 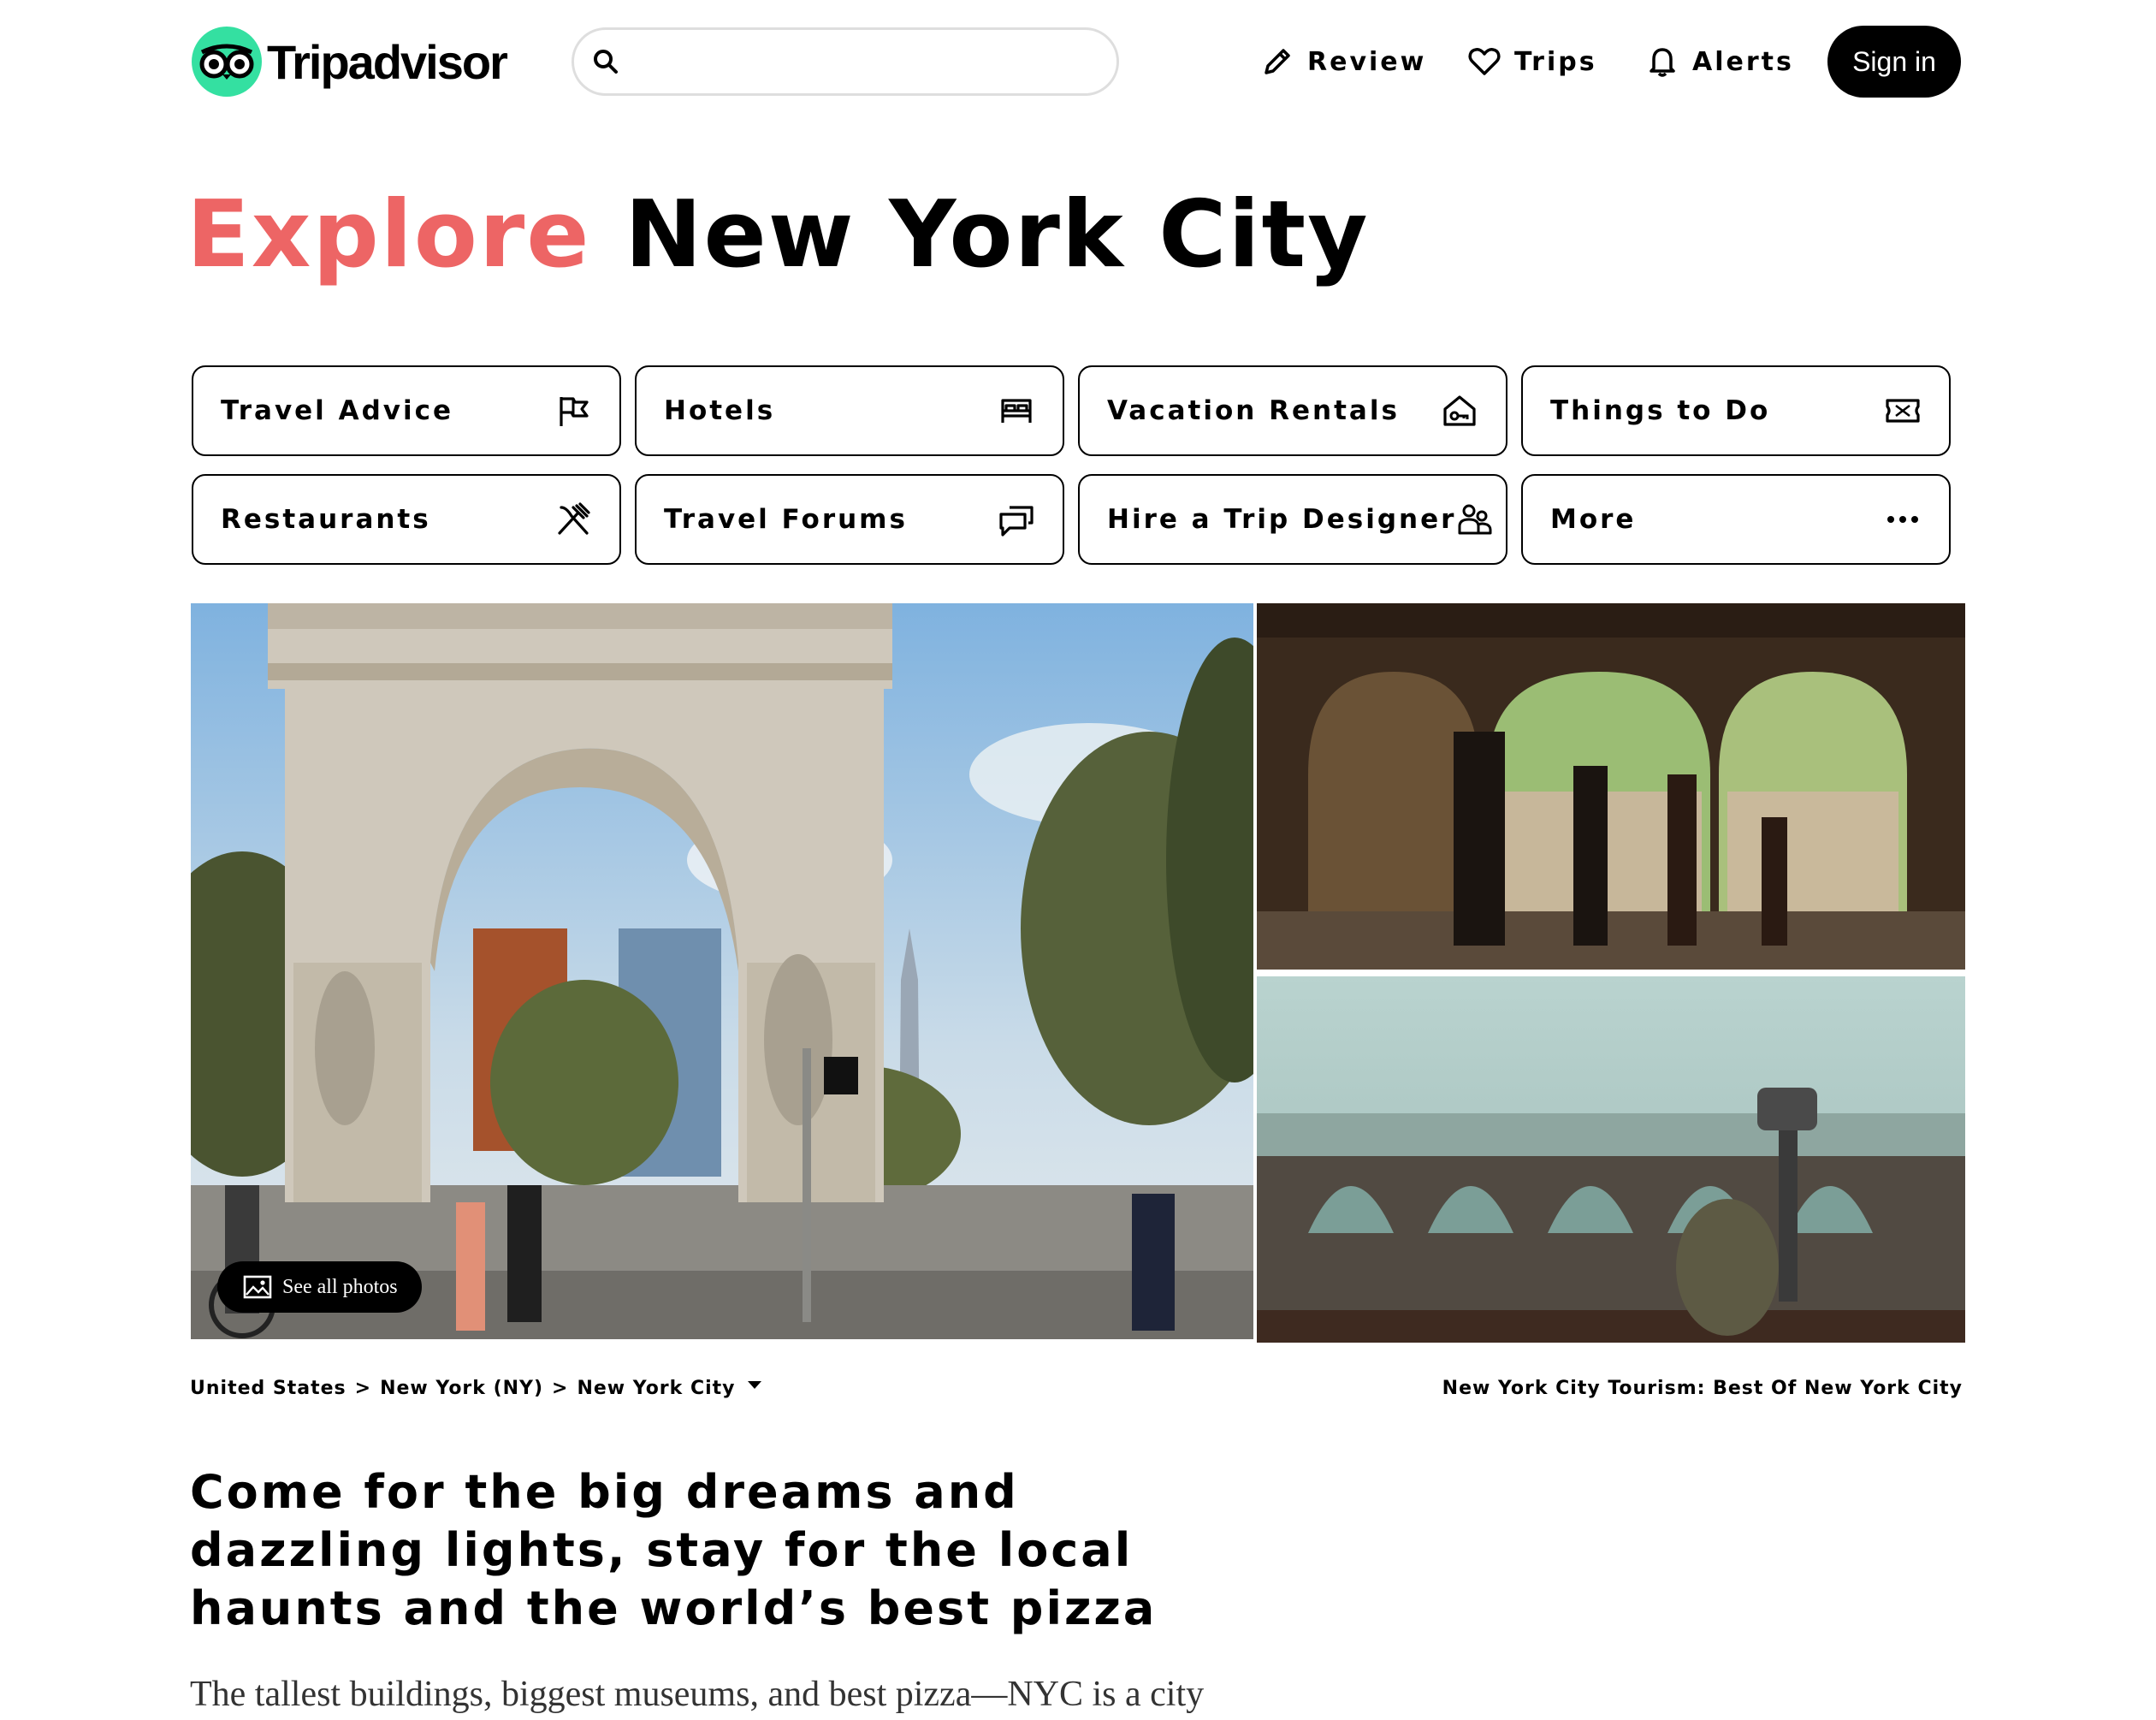 What do you see at coordinates (1459, 410) in the screenshot?
I see `house-key-icon` at bounding box center [1459, 410].